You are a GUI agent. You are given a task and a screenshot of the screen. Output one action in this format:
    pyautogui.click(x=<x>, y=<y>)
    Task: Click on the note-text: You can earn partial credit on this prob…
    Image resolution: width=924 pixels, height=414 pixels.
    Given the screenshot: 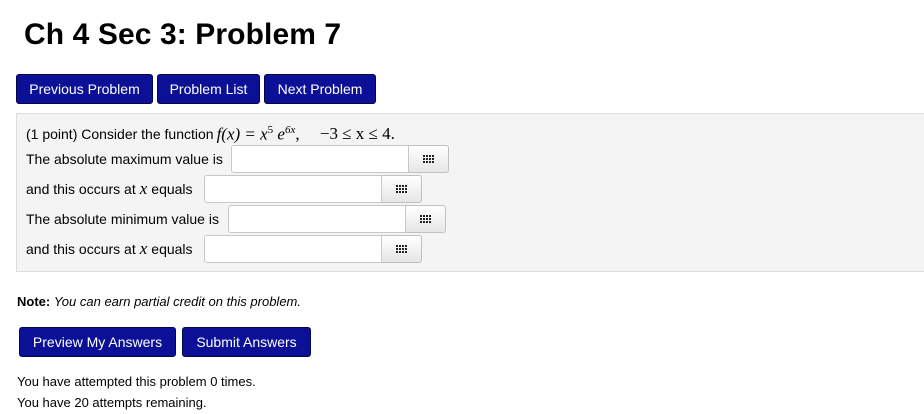 What is the action you would take?
    pyautogui.click(x=177, y=301)
    